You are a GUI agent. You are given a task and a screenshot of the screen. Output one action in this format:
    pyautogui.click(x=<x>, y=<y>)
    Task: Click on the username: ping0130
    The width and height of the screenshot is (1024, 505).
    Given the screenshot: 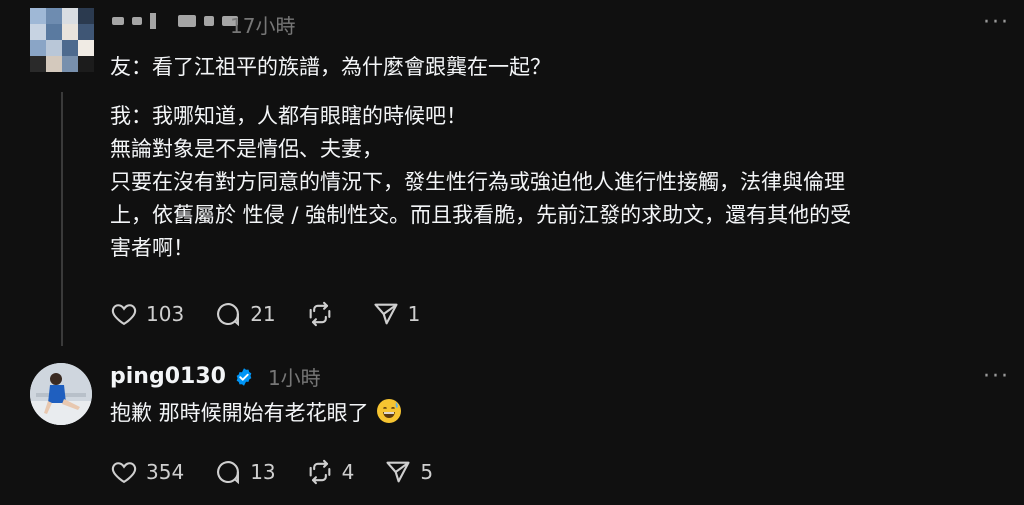 What is the action you would take?
    pyautogui.click(x=168, y=376)
    